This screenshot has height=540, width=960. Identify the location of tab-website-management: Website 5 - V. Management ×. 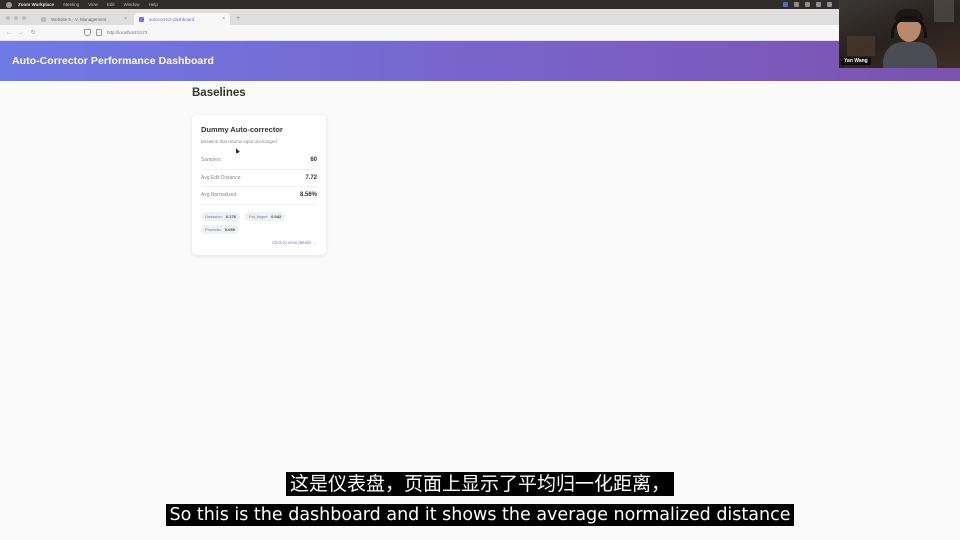
(84, 19).